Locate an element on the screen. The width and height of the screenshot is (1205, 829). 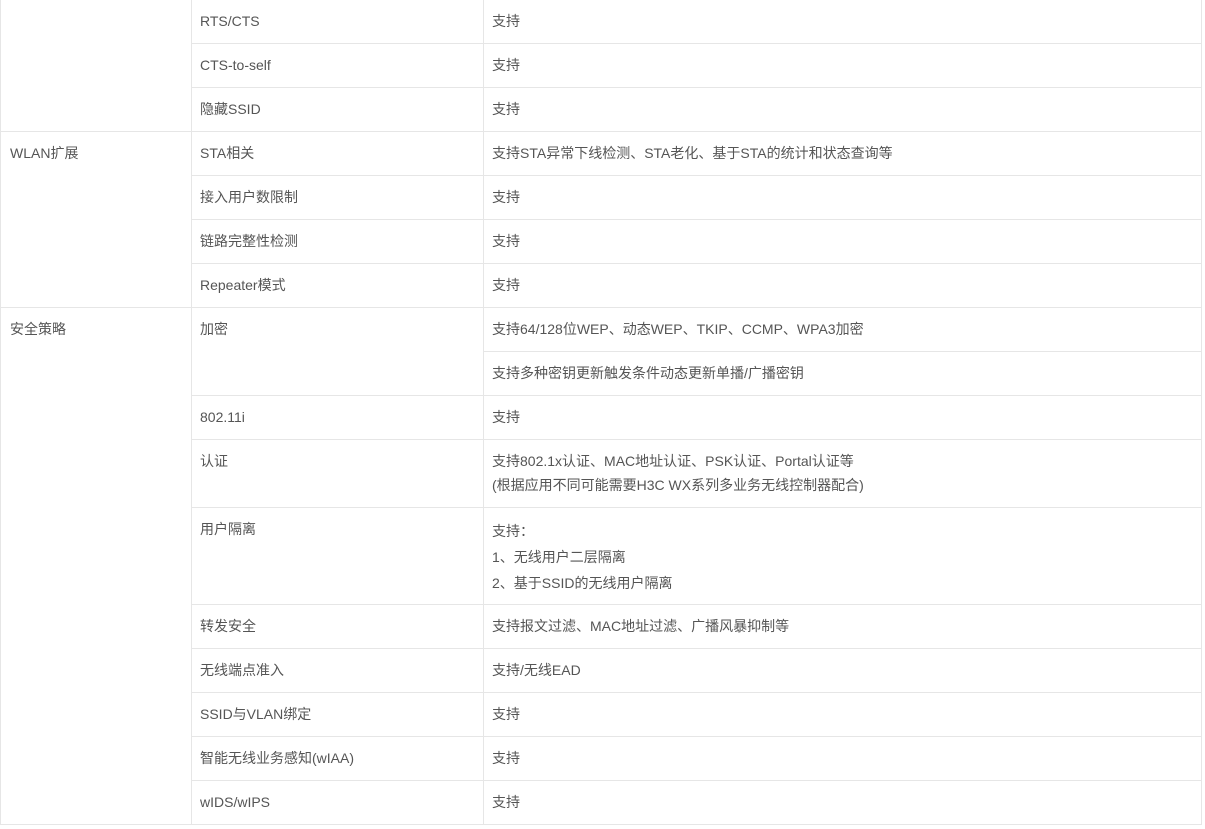
feature-cell: CTS-to-self is located at coordinates (337, 65).